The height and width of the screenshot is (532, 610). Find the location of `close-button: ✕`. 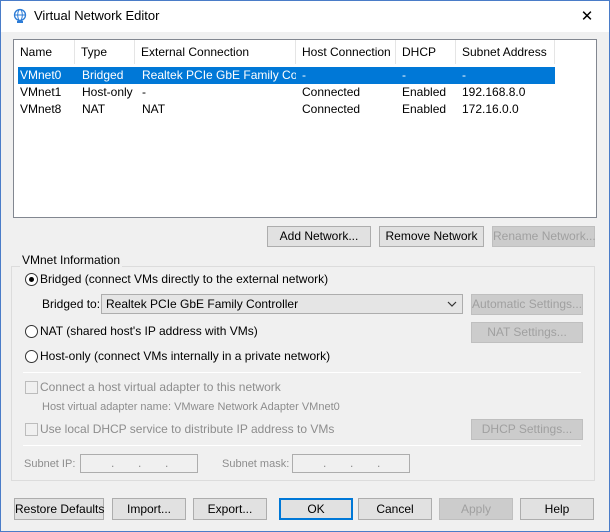

close-button: ✕ is located at coordinates (587, 16).